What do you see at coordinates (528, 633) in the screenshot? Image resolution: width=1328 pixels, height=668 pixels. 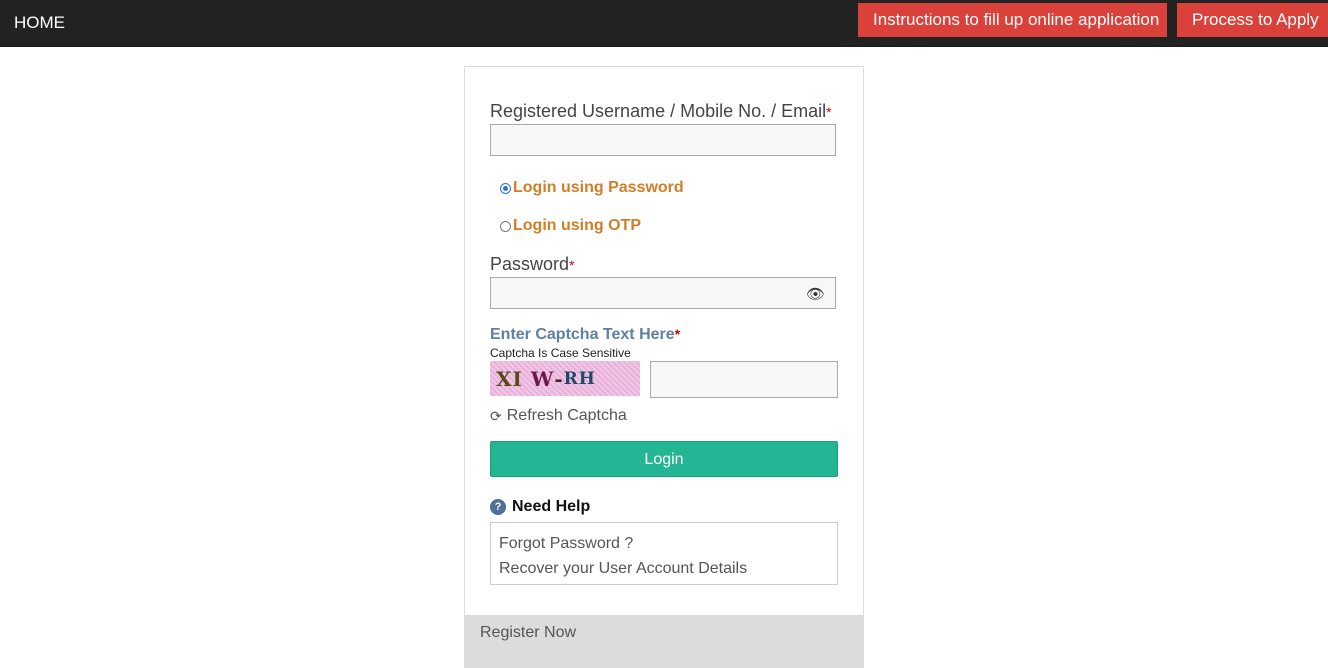 I see `register-now-link: Register Now` at bounding box center [528, 633].